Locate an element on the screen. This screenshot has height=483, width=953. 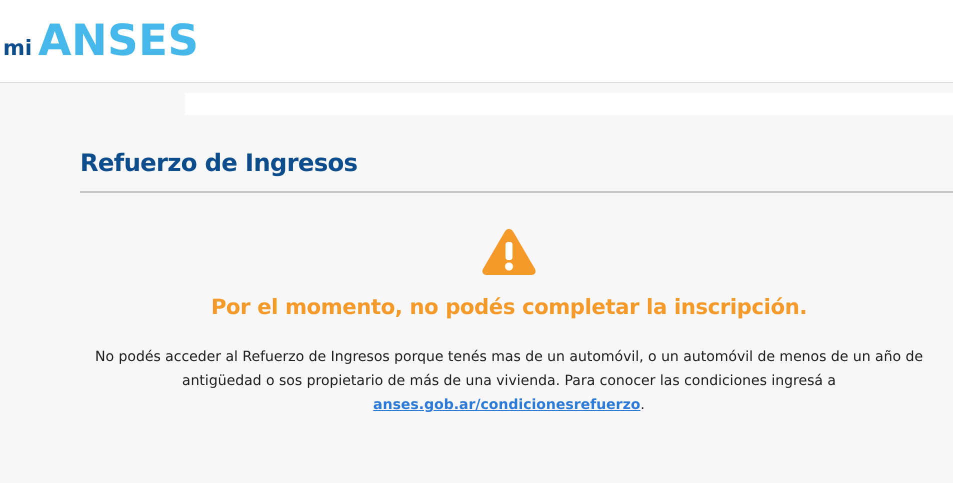
logo-wordmark: ANSES is located at coordinates (118, 41).